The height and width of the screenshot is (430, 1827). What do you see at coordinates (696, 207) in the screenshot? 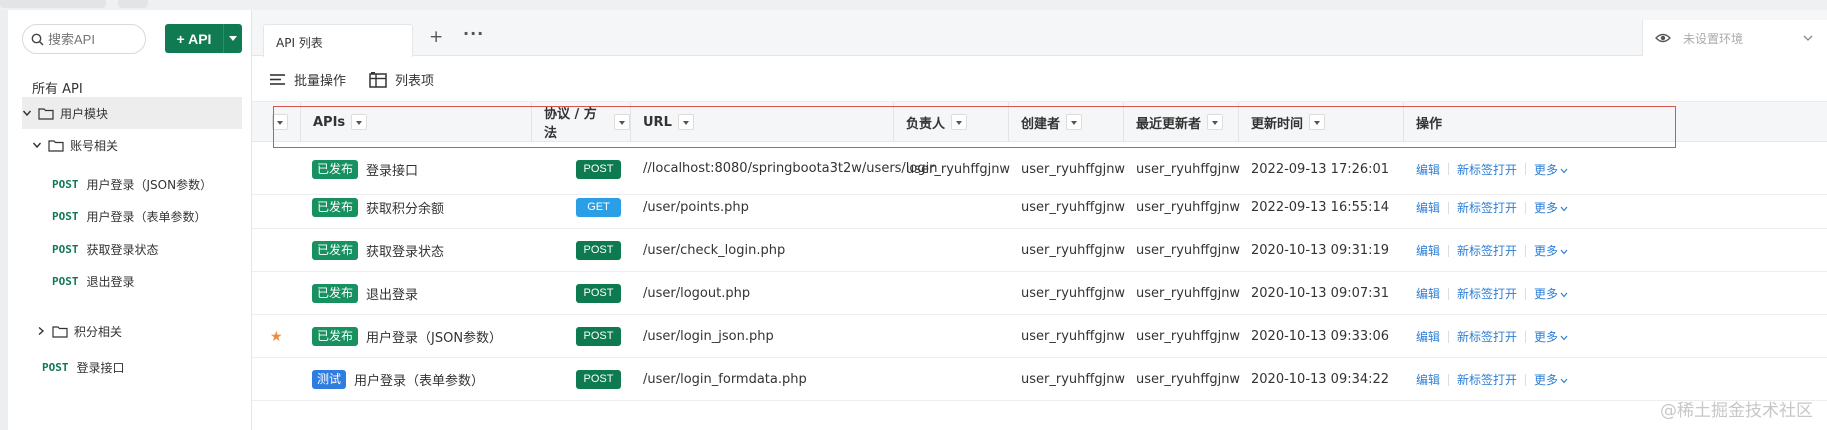
I see `url-text: /user/points.php` at bounding box center [696, 207].